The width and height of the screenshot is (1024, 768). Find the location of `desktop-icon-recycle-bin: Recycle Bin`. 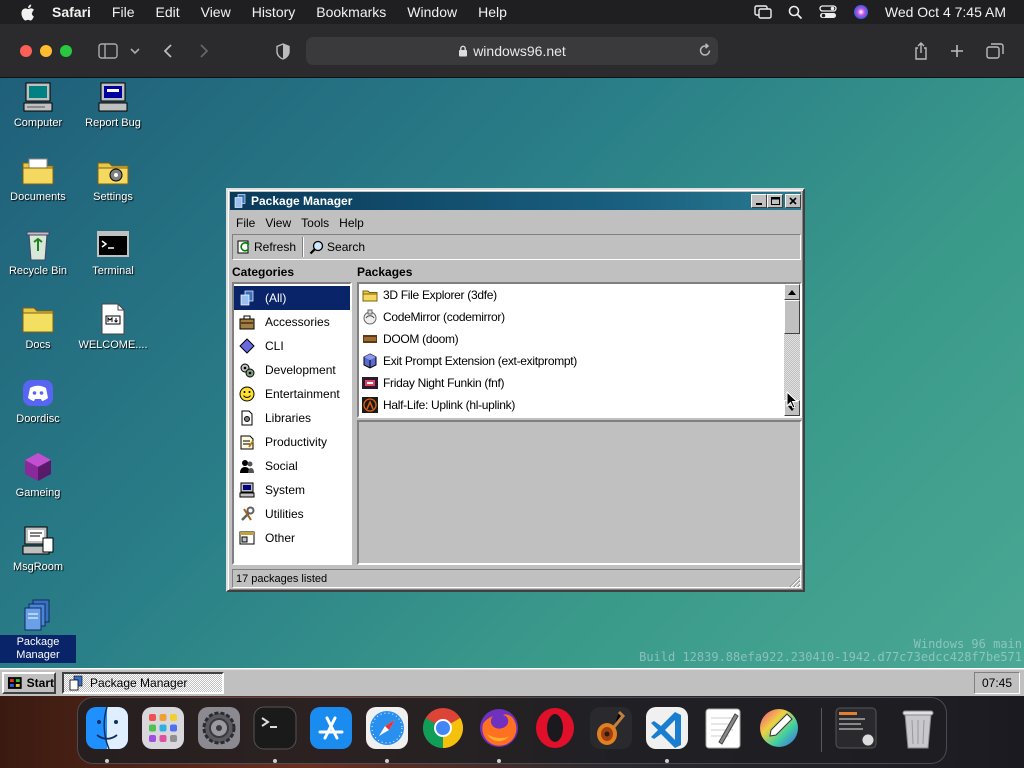

desktop-icon-recycle-bin: Recycle Bin is located at coordinates (38, 253).